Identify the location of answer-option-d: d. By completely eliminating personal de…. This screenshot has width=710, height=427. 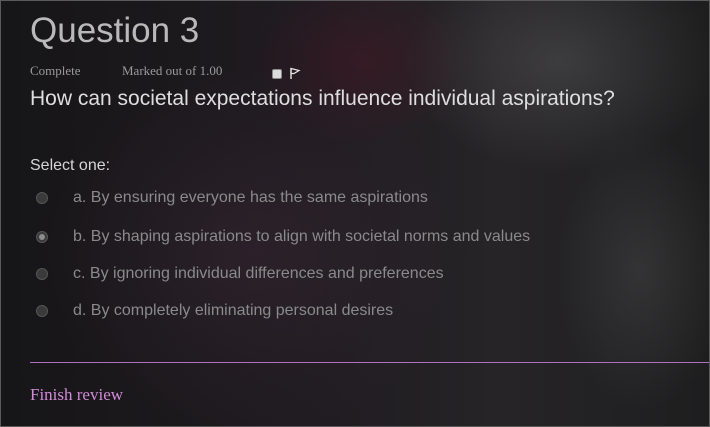
(214, 311).